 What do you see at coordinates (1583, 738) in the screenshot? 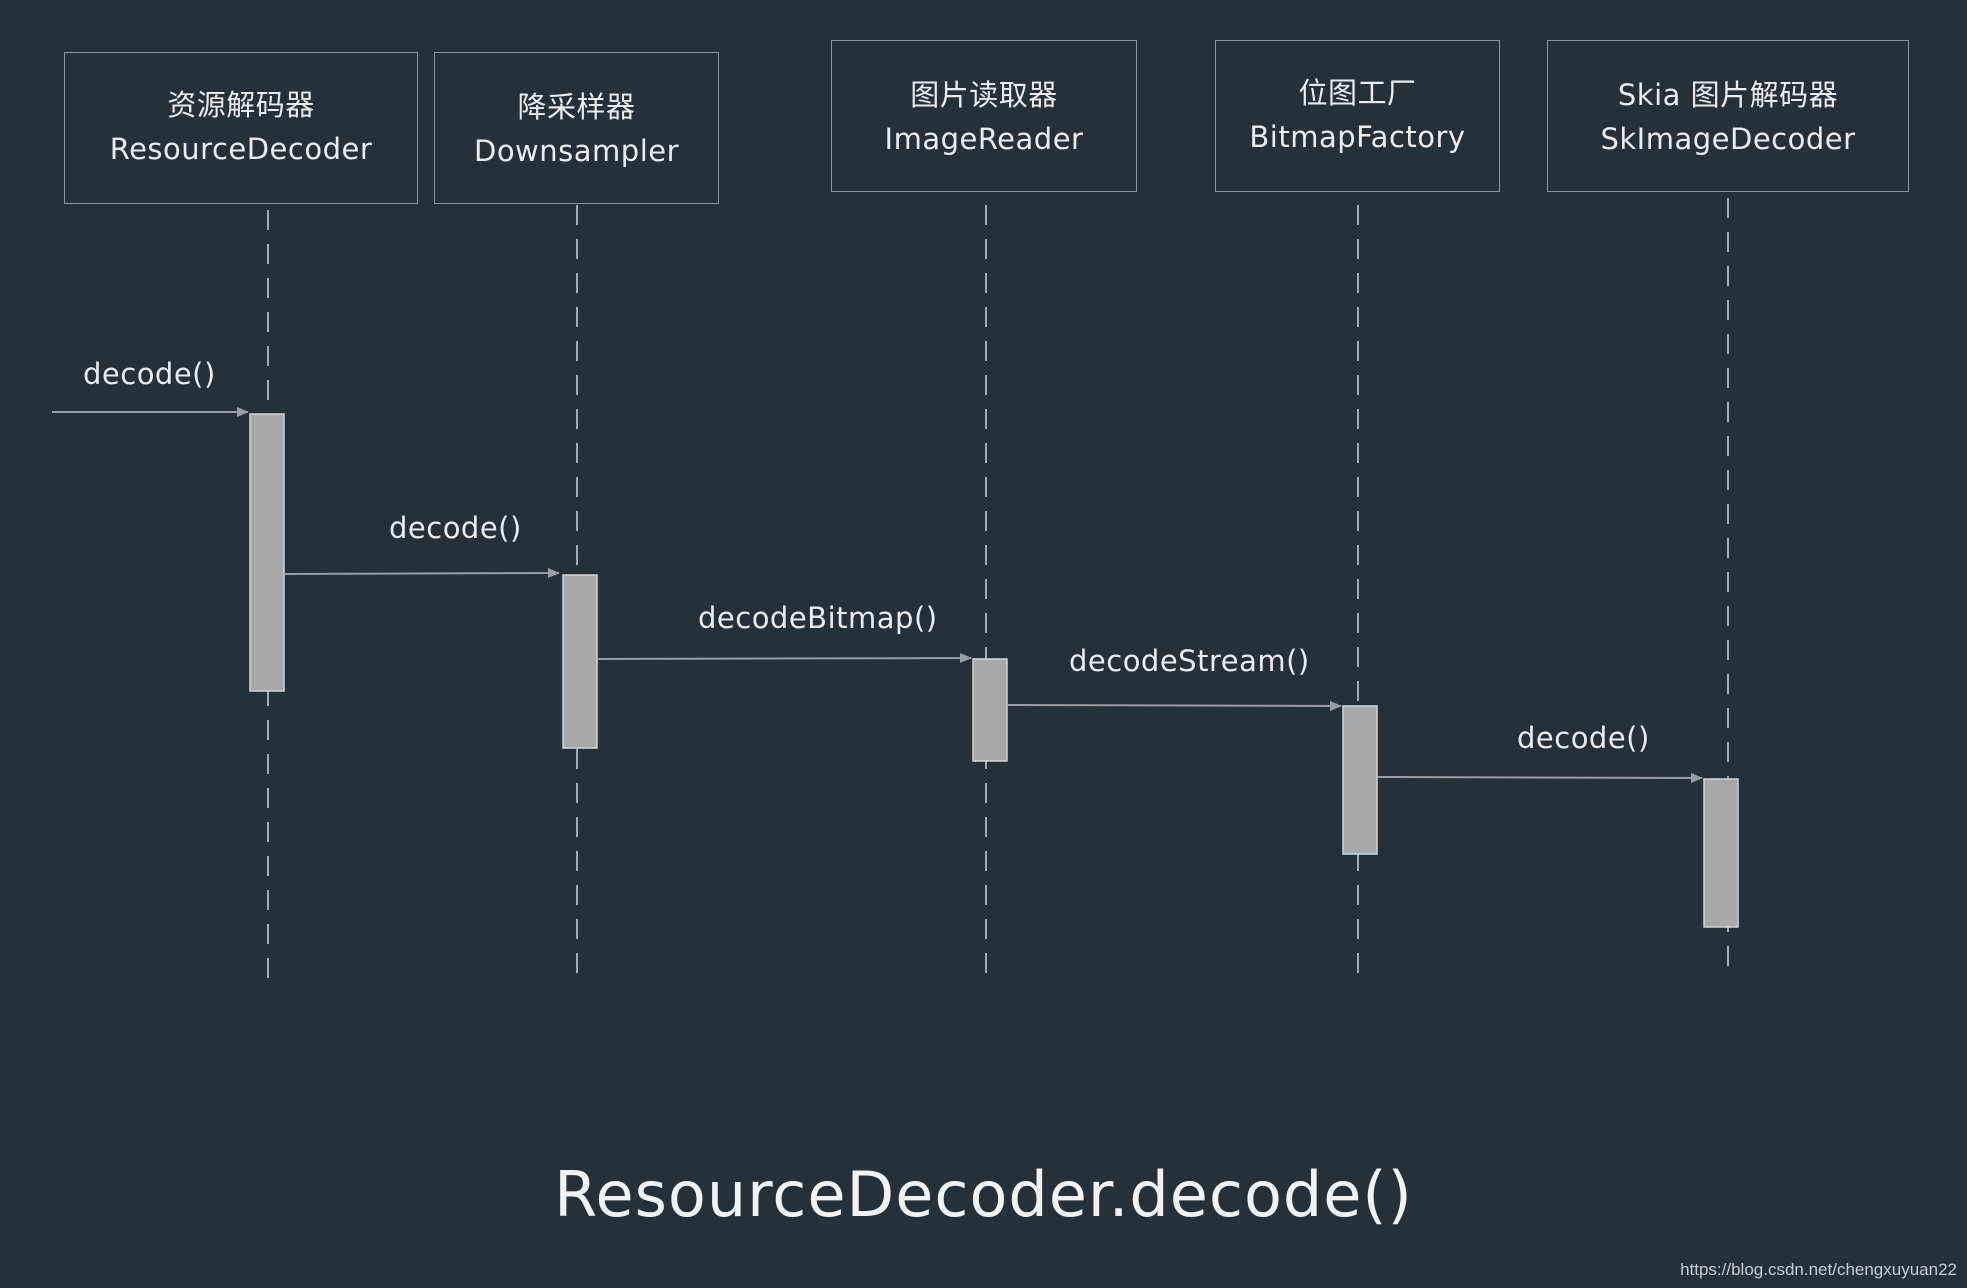
I see `message-label-5: decode()` at bounding box center [1583, 738].